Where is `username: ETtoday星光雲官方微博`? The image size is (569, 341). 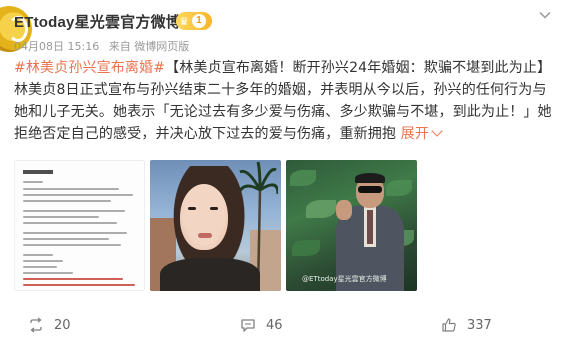 username: ETtoday星光雲官方微博 is located at coordinates (97, 21).